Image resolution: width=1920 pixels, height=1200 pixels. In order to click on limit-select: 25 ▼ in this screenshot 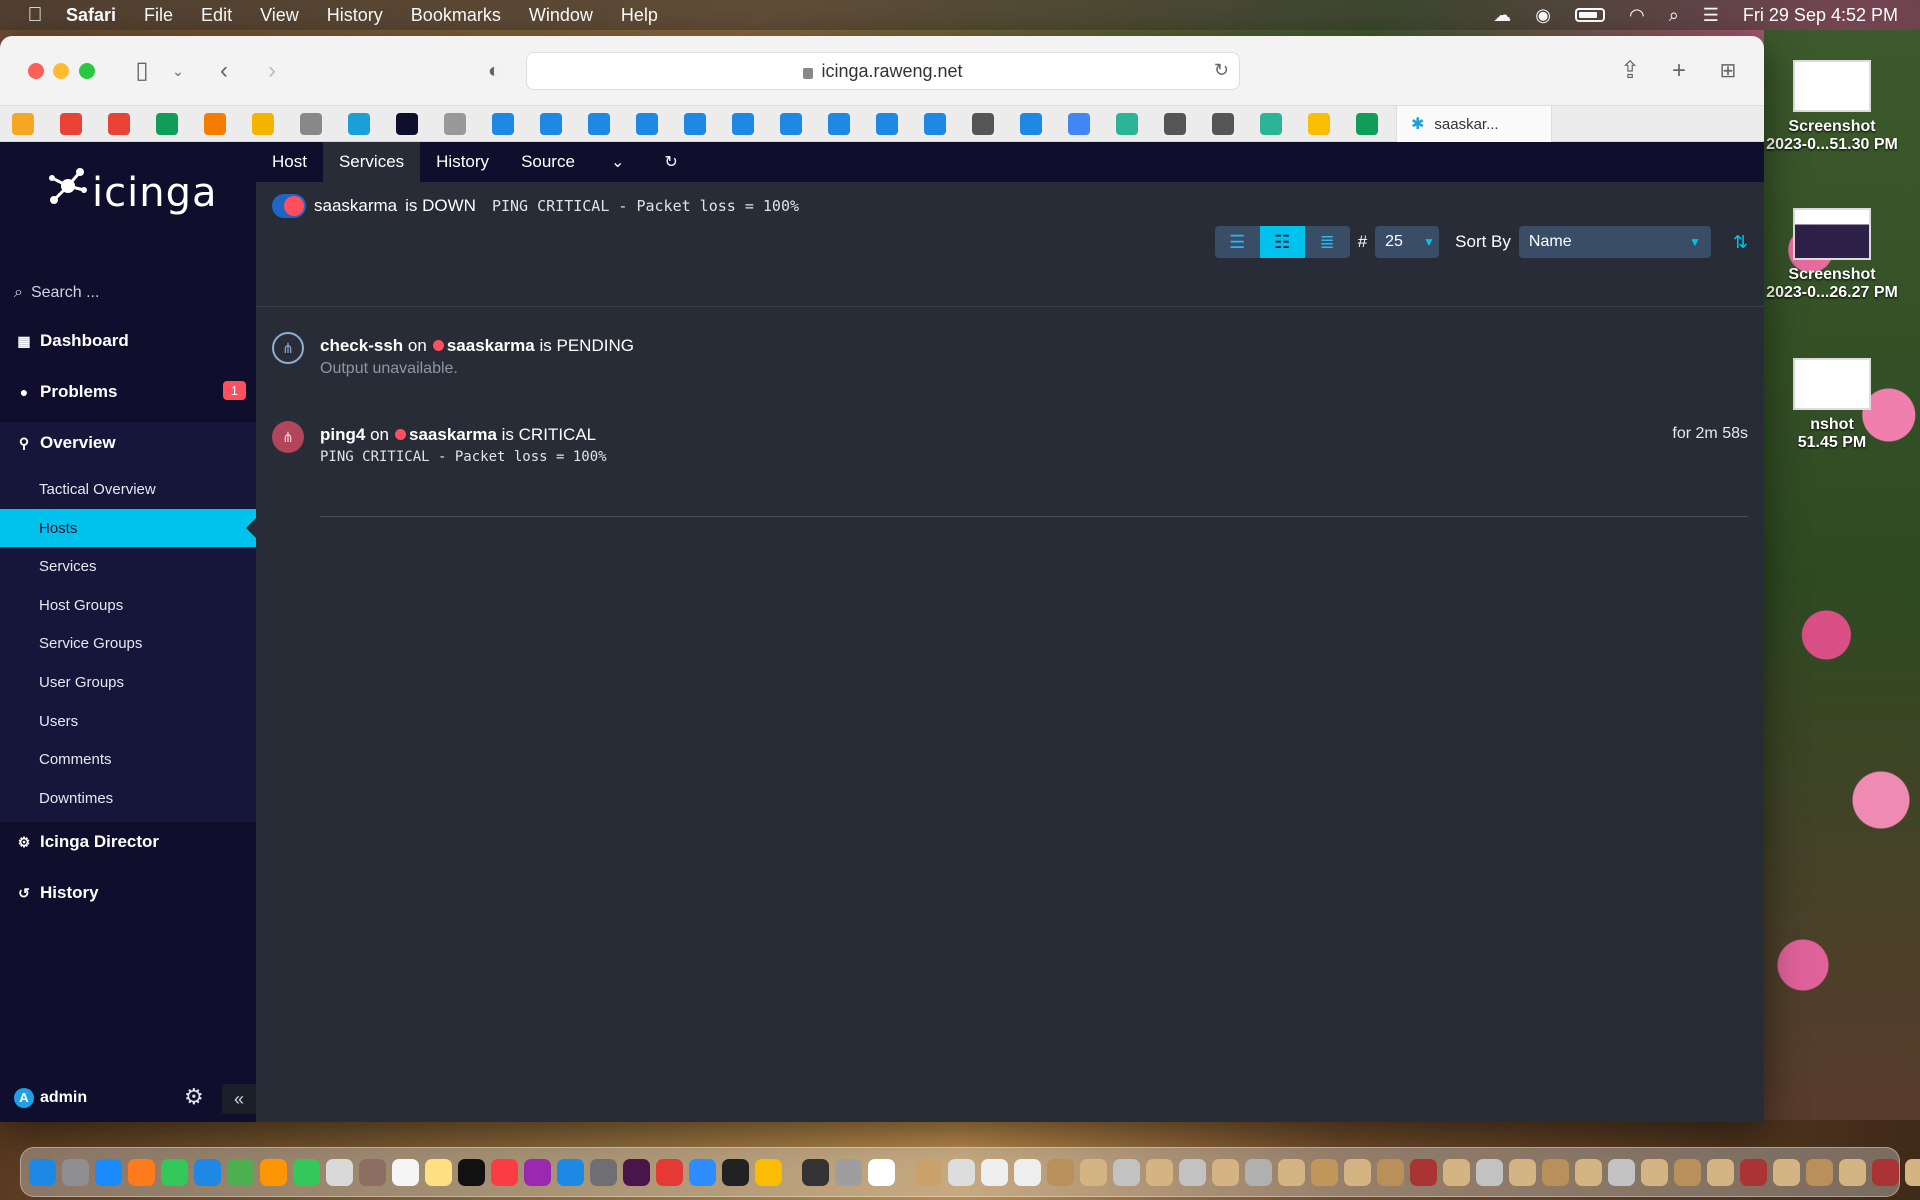, I will do `click(1407, 242)`.